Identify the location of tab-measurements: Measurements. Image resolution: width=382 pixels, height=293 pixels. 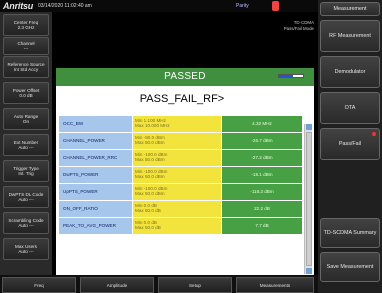
(275, 285).